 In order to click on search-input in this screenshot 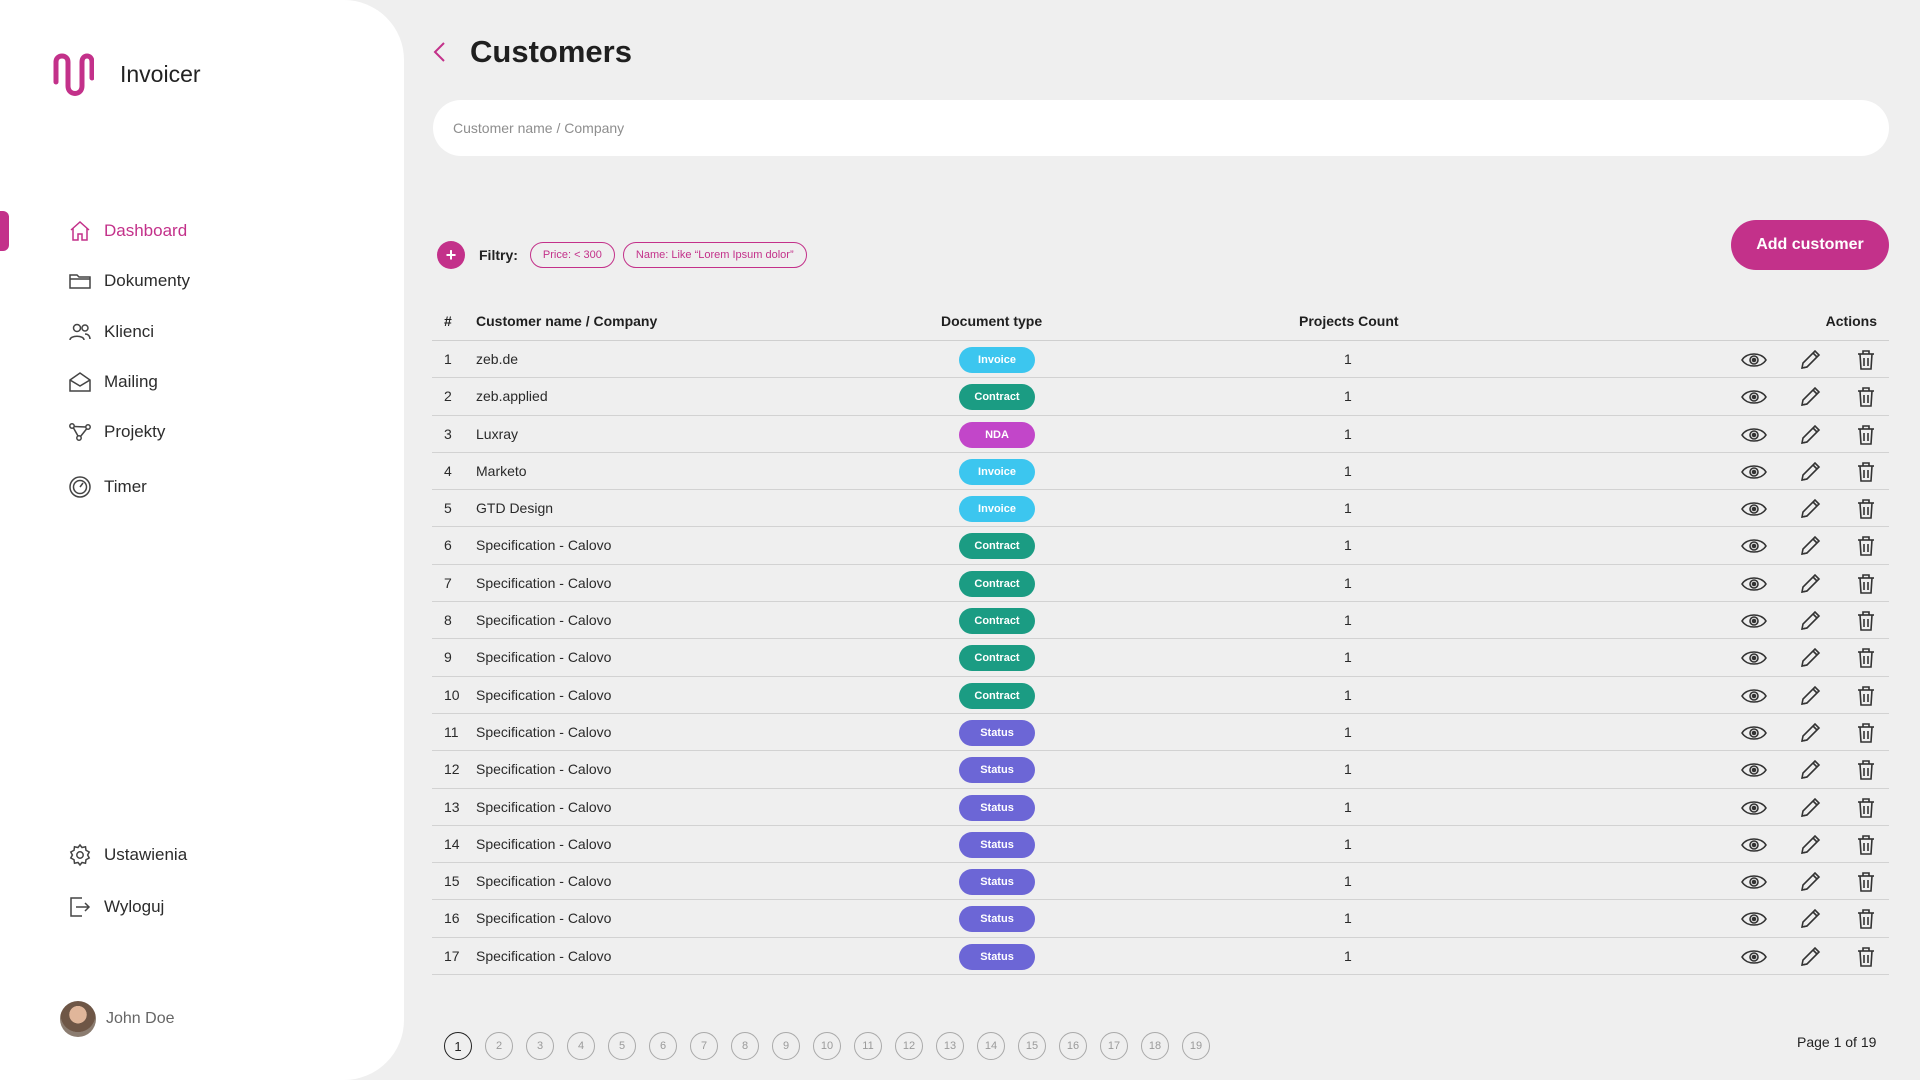, I will do `click(1161, 128)`.